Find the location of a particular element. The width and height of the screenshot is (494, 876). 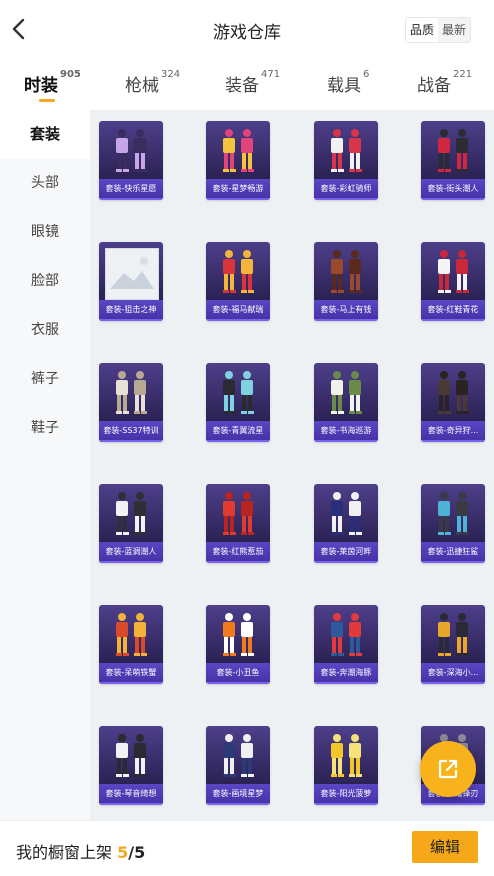

item-card: 套装-蓝调潮人 is located at coordinates (131, 523).